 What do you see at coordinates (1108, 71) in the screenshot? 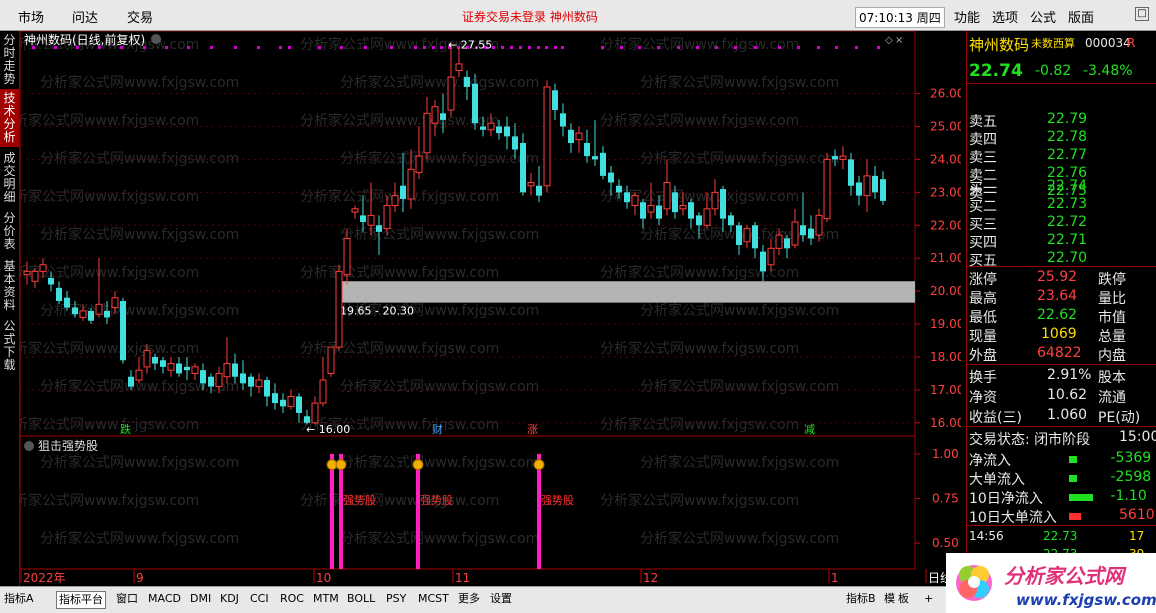
I see `price-change-pct: -3.48%` at bounding box center [1108, 71].